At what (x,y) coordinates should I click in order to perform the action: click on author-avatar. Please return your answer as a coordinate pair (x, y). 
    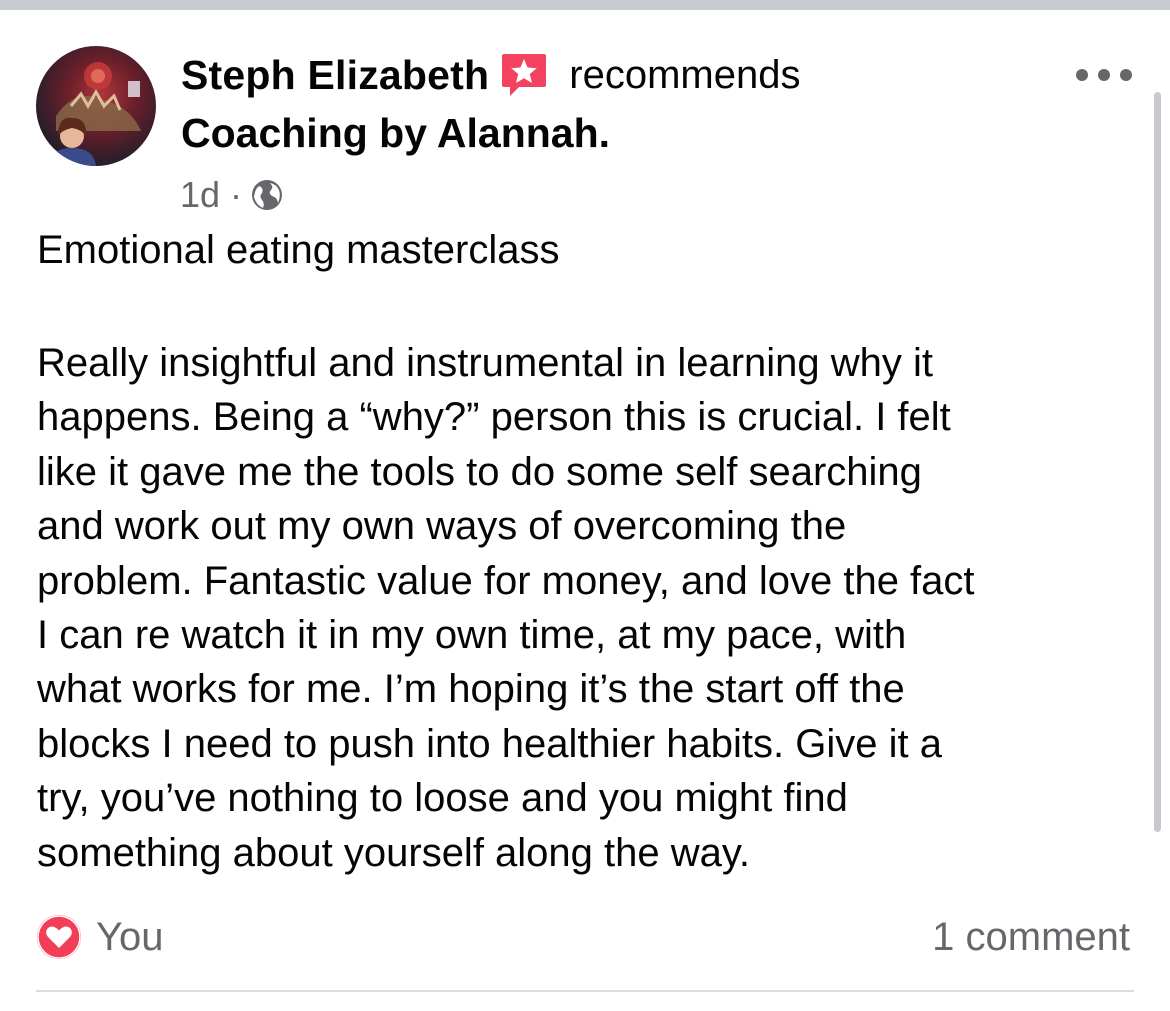
    Looking at the image, I should click on (96, 106).